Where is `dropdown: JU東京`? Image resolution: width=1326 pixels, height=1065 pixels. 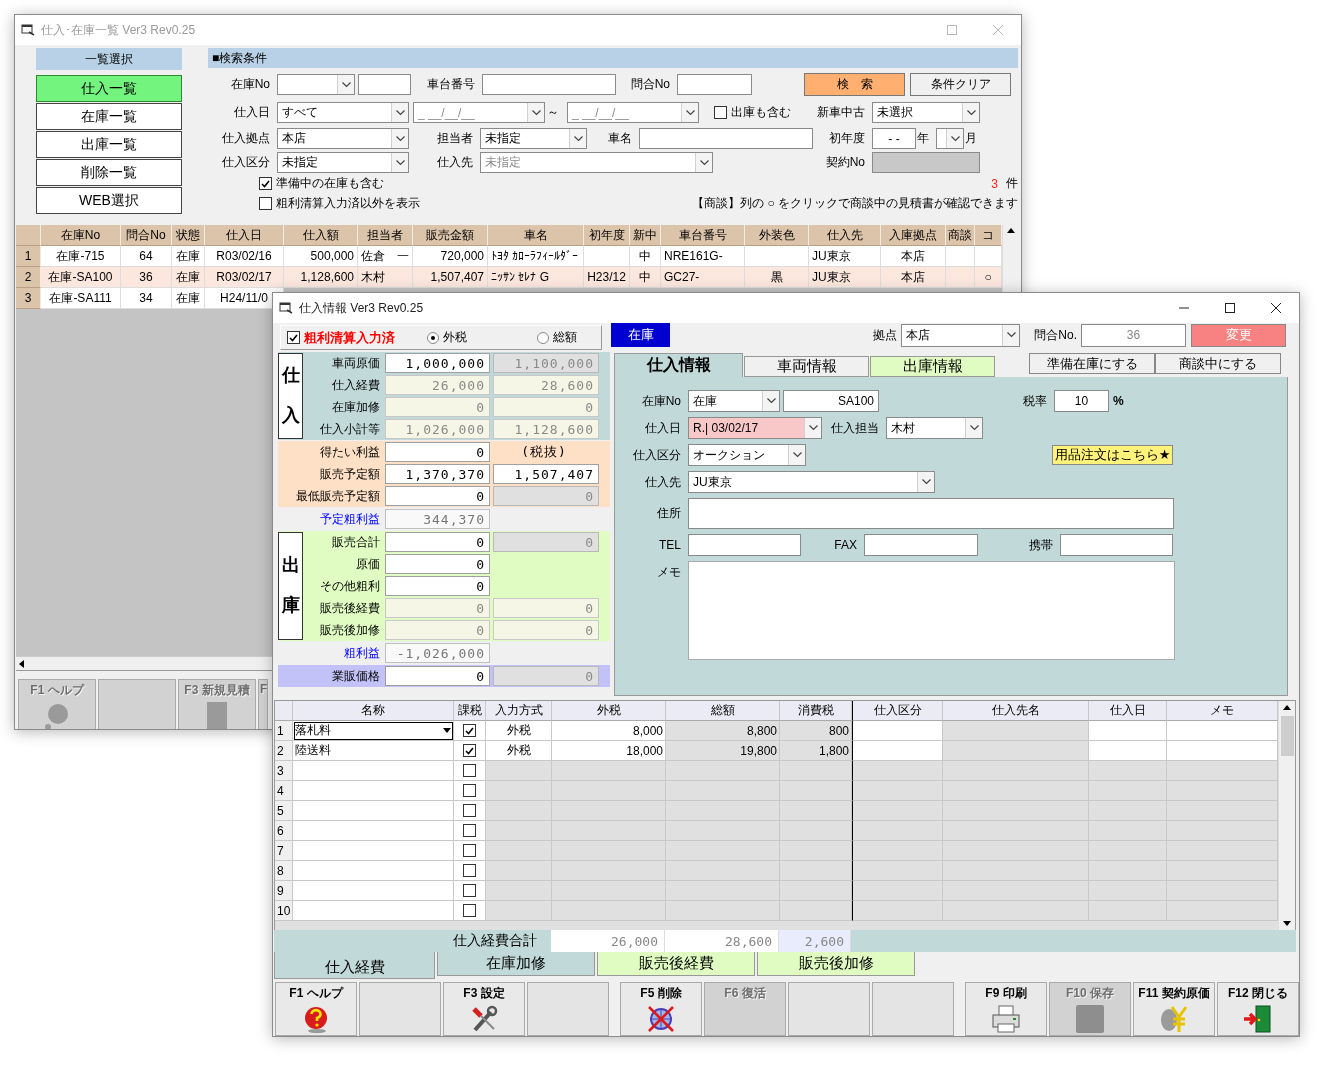 dropdown: JU東京 is located at coordinates (811, 482).